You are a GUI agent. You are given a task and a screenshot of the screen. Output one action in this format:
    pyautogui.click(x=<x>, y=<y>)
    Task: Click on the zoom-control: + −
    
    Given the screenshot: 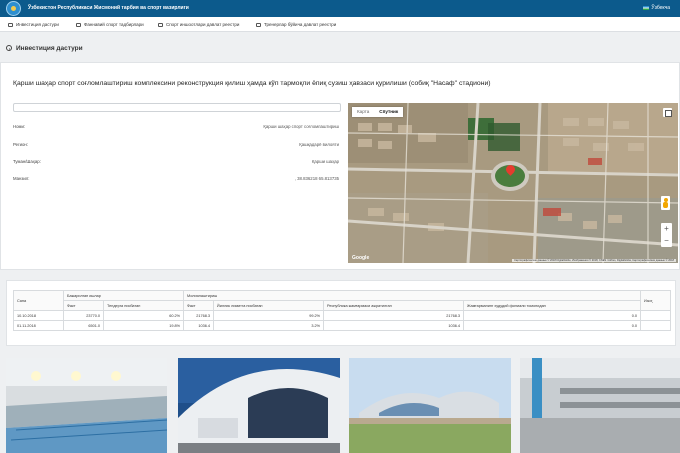 What is the action you would take?
    pyautogui.click(x=666, y=235)
    